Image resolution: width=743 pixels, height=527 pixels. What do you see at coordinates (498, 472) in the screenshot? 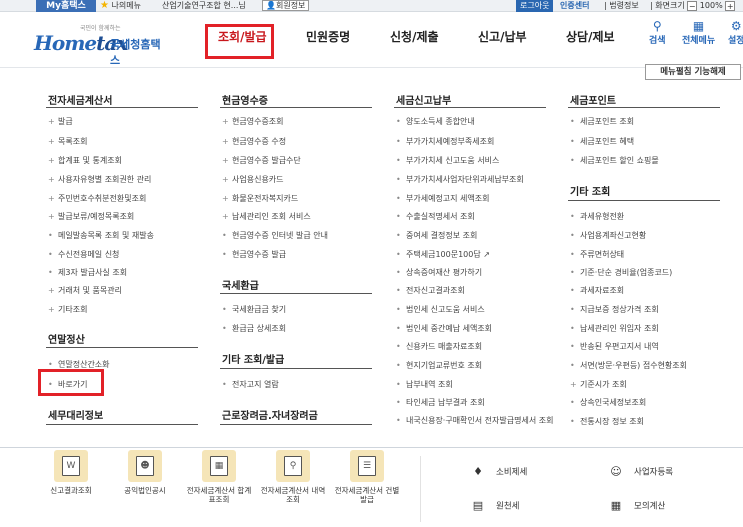
I see `link-consumption-tax: ♦ 소비제세` at bounding box center [498, 472].